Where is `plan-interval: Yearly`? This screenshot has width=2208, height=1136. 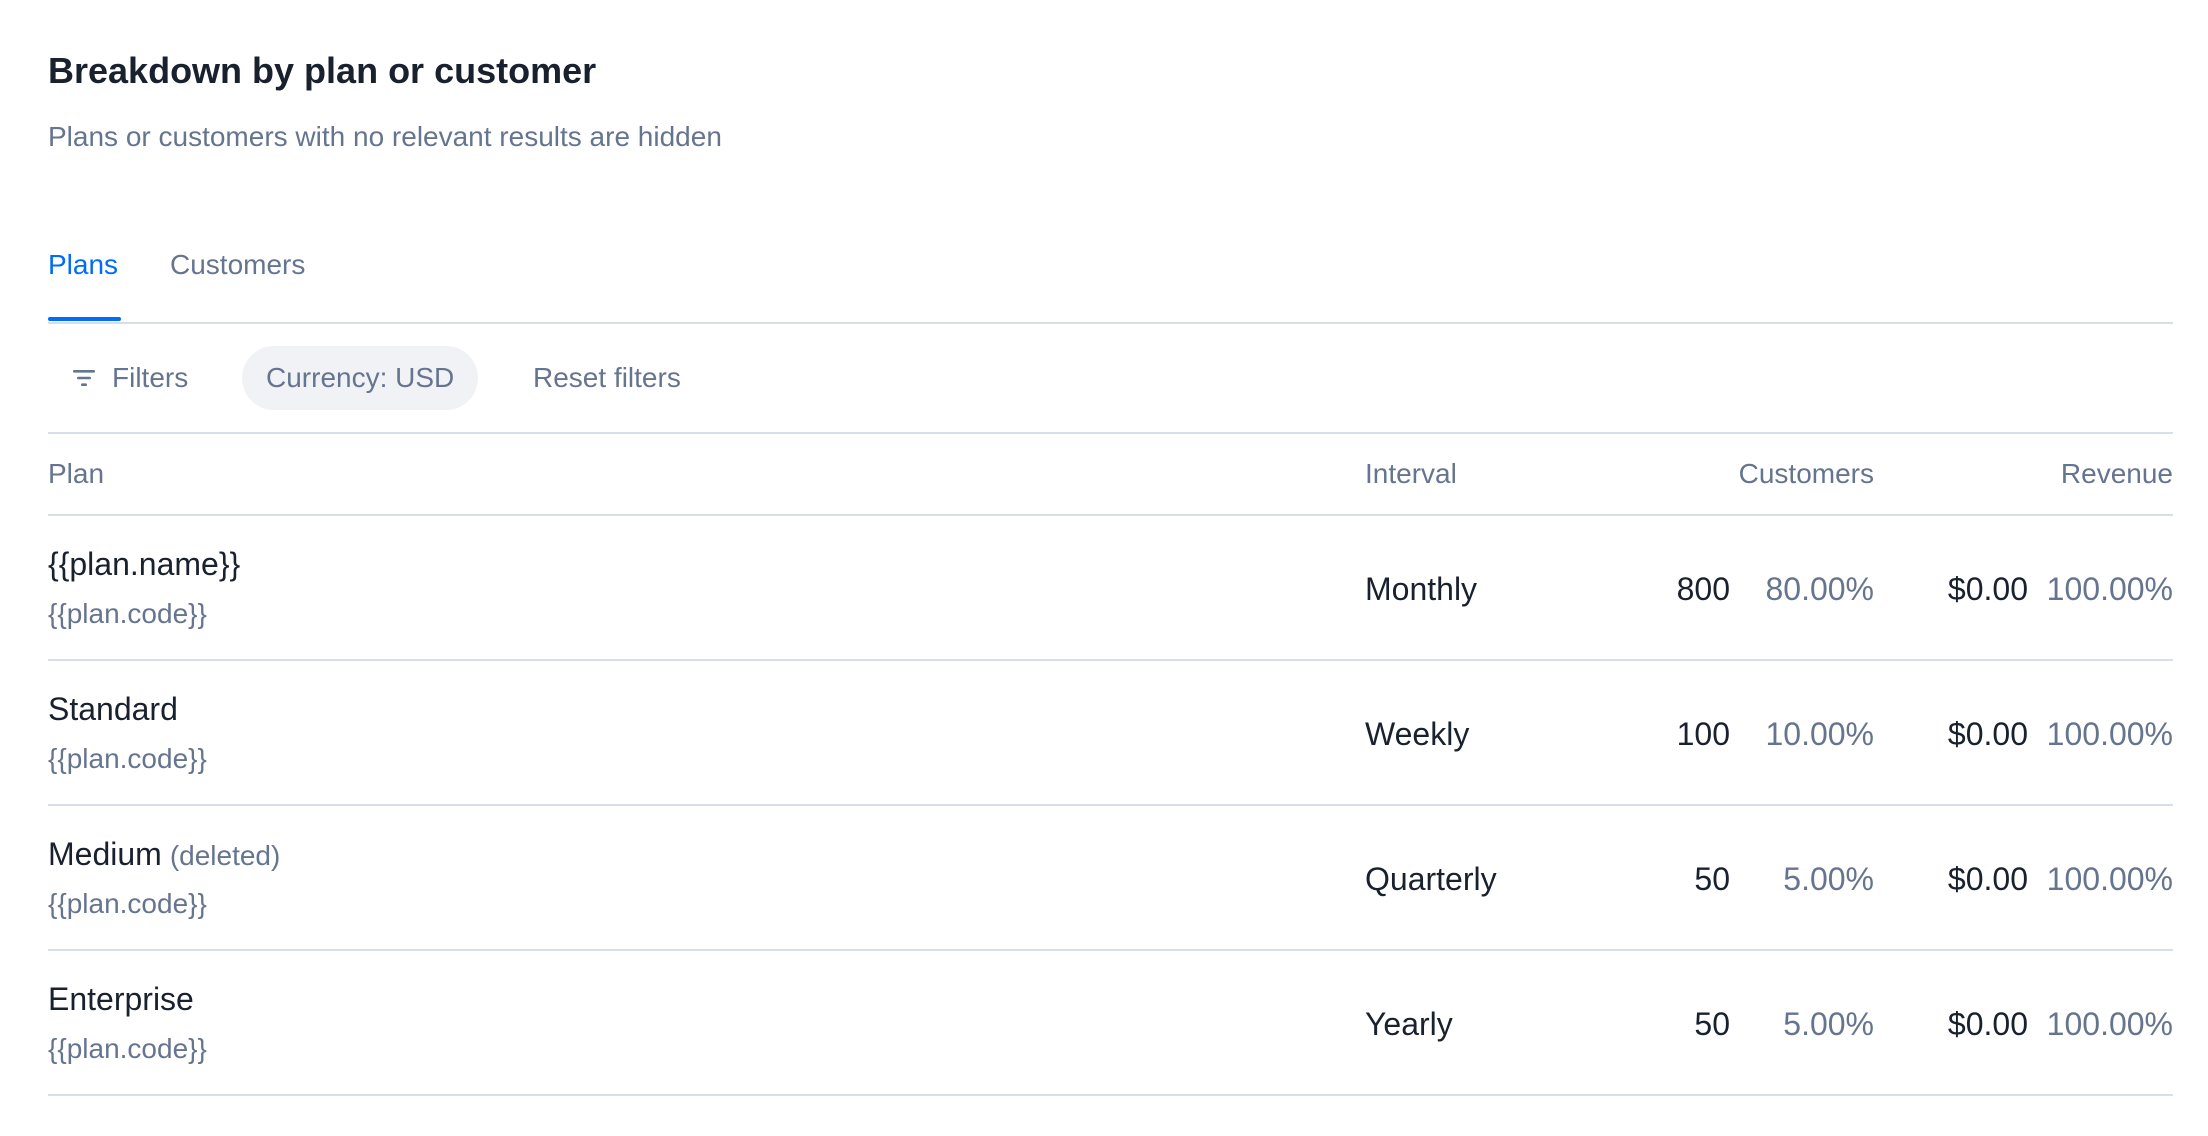
plan-interval: Yearly is located at coordinates (1409, 1024).